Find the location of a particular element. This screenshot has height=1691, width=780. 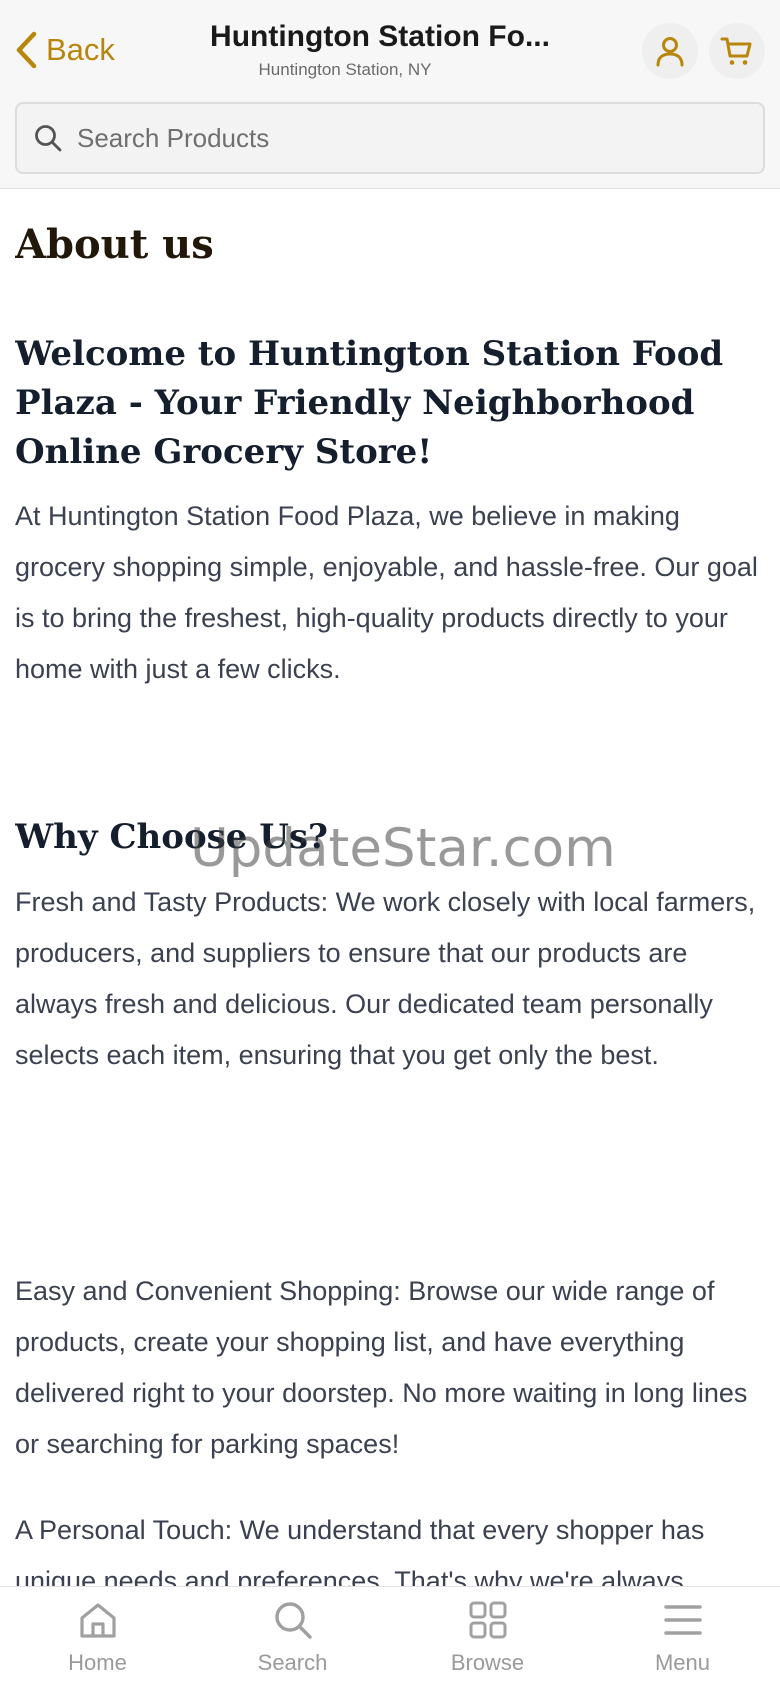

store-location: Huntington Station, NY is located at coordinates (345, 69).